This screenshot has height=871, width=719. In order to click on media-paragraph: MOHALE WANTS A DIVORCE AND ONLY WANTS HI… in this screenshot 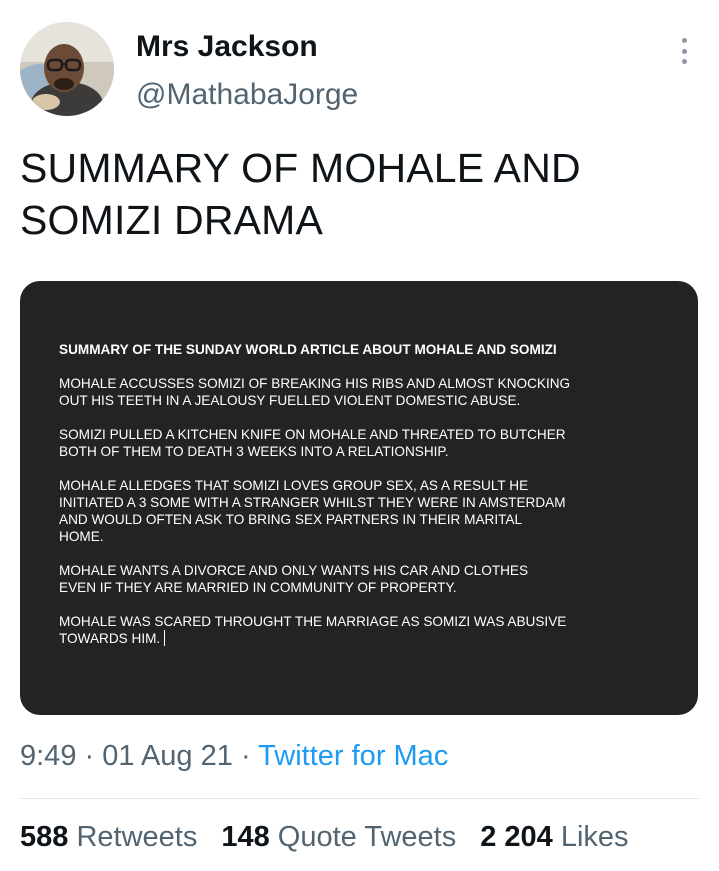, I will do `click(294, 579)`.